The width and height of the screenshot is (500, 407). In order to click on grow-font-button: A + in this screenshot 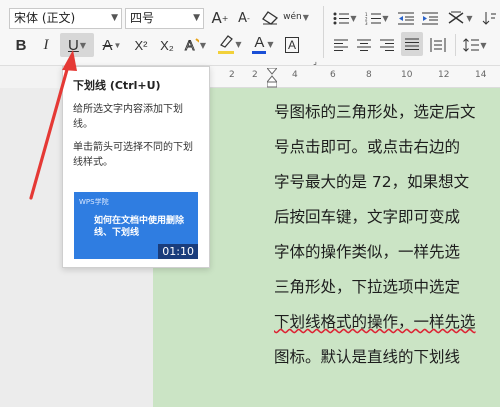, I will do `click(220, 18)`.